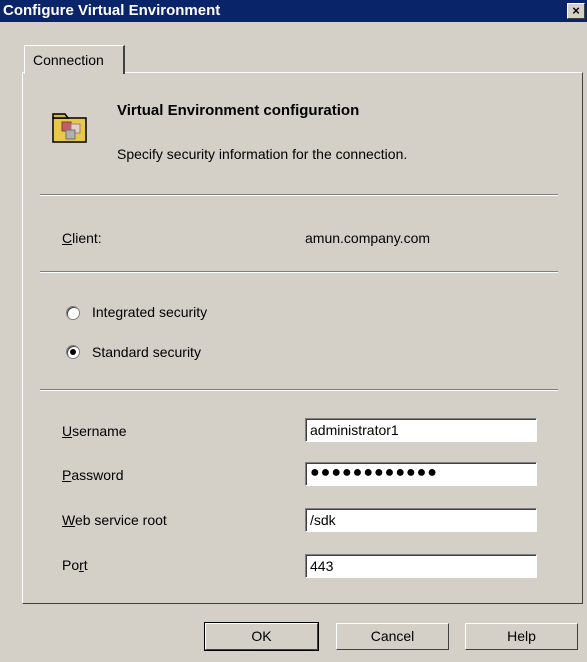  Describe the element at coordinates (73, 313) in the screenshot. I see `integrated-security-radio` at that location.